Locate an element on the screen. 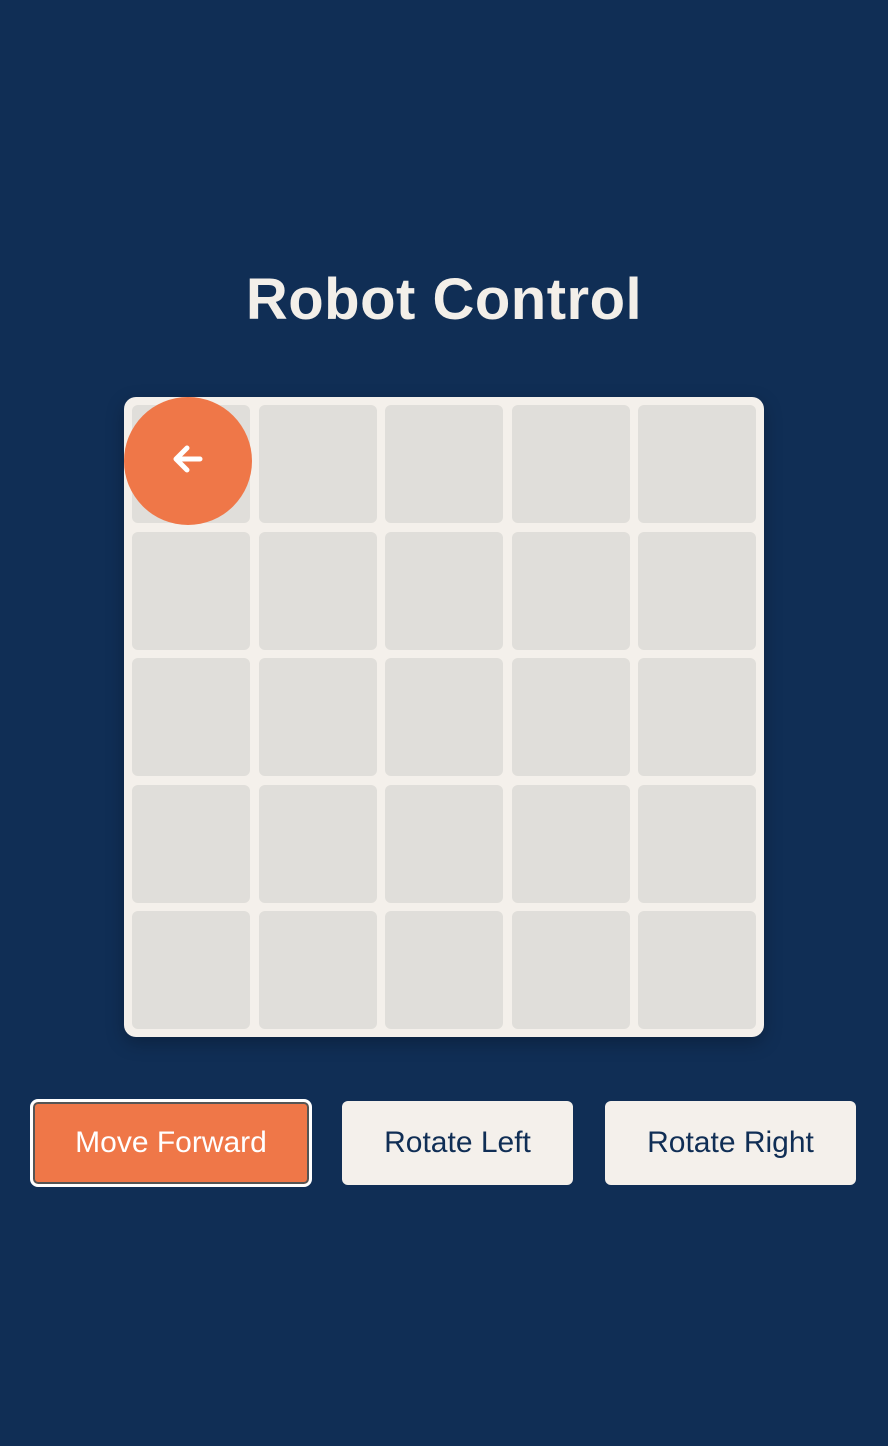  rotate-left-button: Rotate Left is located at coordinates (457, 1143).